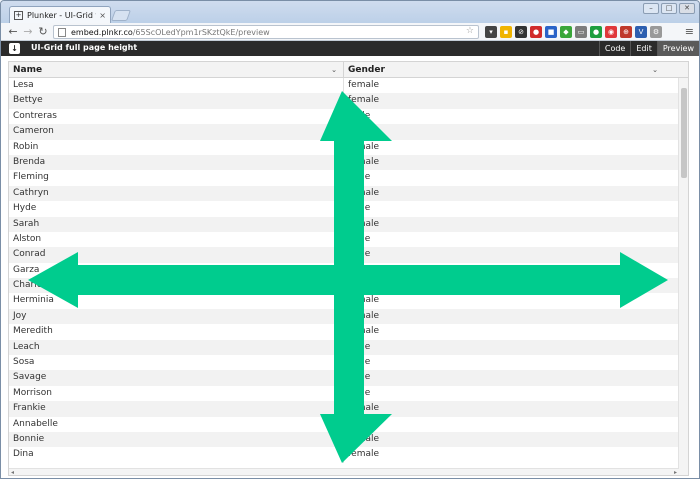 This screenshot has width=700, height=479. Describe the element at coordinates (677, 48) in the screenshot. I see `preview-button: Preview` at that location.